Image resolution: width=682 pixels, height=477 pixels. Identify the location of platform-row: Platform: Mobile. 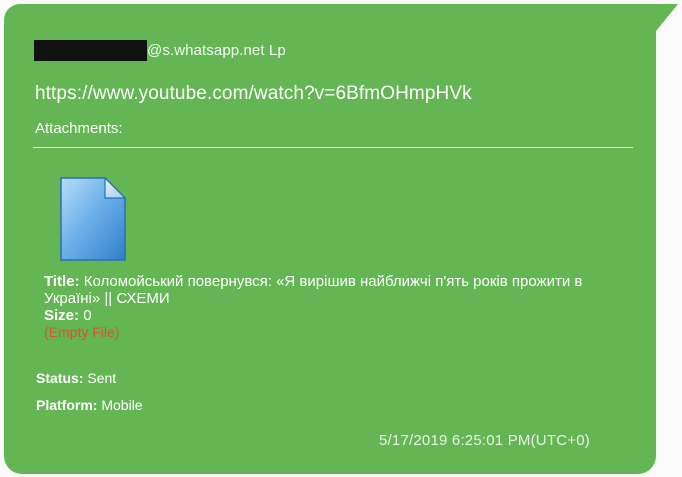
(89, 405).